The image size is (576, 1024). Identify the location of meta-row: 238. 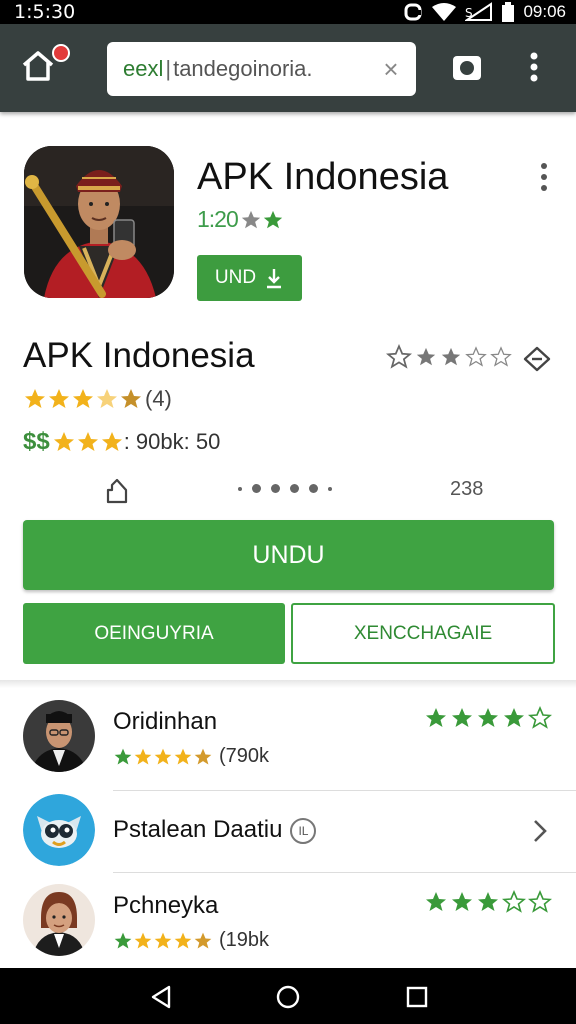
(288, 490).